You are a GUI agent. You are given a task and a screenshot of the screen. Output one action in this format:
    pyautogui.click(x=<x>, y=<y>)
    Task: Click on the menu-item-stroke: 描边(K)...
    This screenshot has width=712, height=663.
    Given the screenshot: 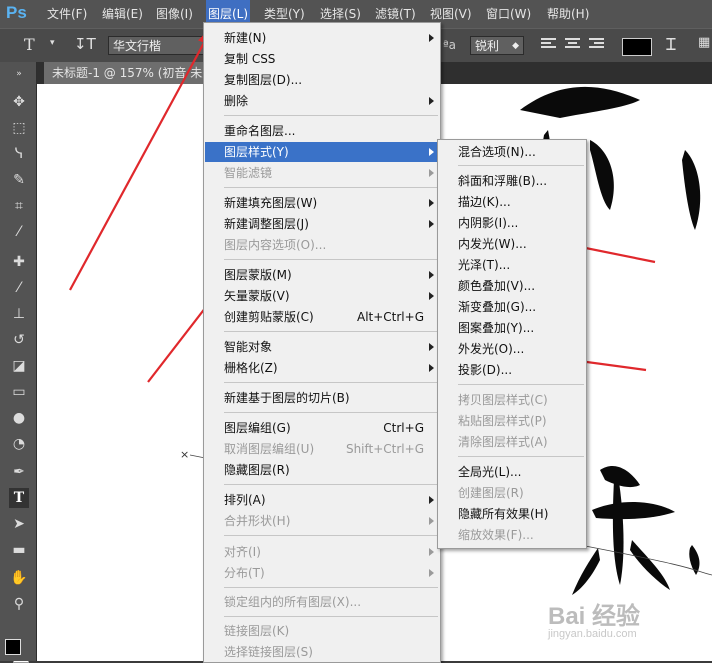 What is the action you would take?
    pyautogui.click(x=484, y=202)
    